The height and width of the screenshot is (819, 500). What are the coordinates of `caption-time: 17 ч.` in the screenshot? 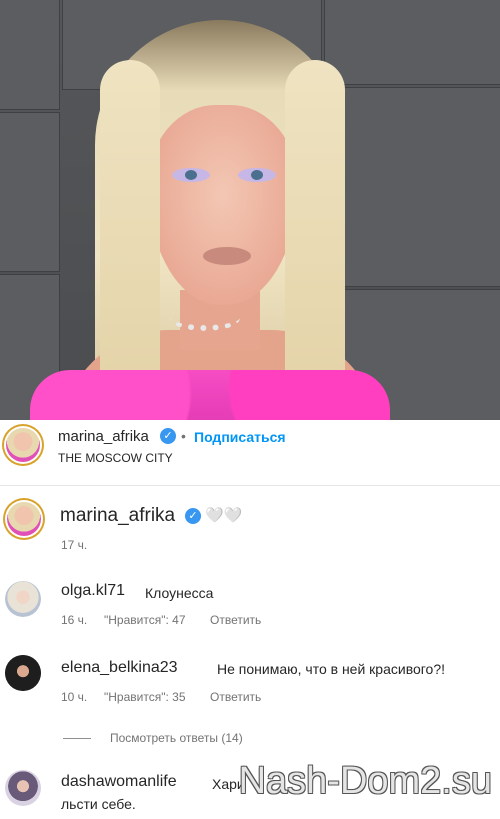 It's located at (74, 545).